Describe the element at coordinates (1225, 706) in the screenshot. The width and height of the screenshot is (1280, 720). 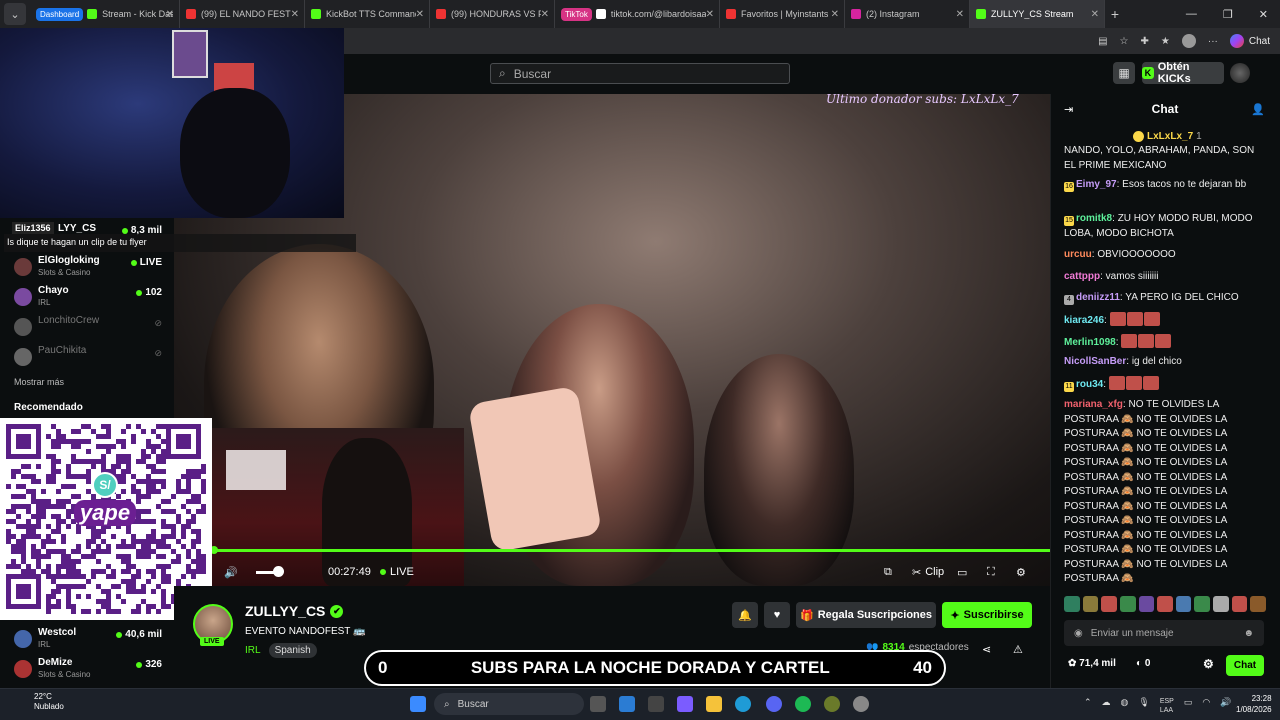
I see `volume-tray-icon: 🔊` at that location.